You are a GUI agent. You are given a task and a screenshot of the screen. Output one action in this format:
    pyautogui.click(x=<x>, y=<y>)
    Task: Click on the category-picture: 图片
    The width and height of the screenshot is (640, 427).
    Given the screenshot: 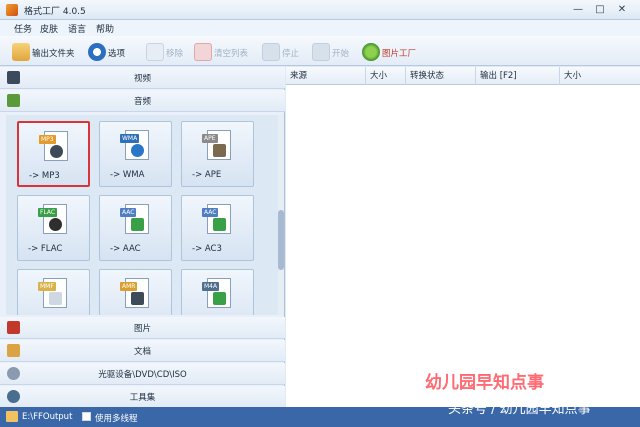 What is the action you would take?
    pyautogui.click(x=142, y=328)
    